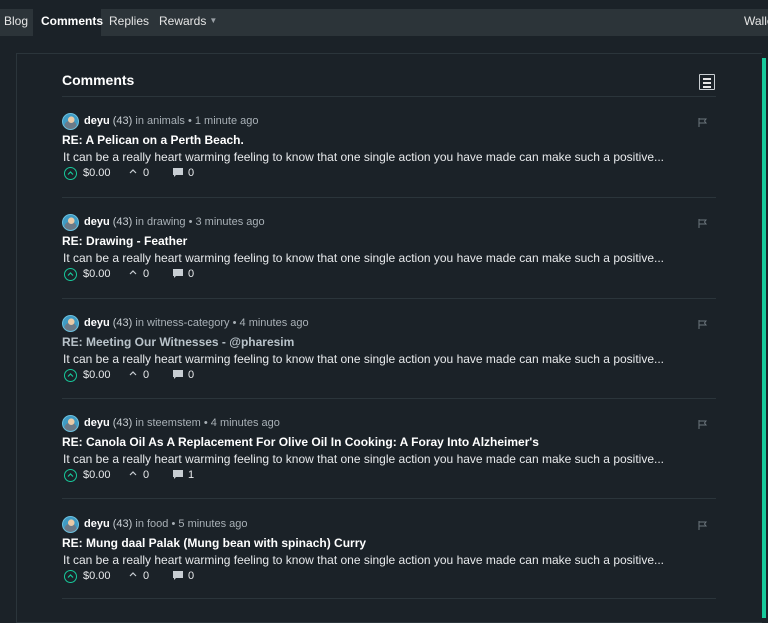 Image resolution: width=768 pixels, height=623 pixels. What do you see at coordinates (230, 222) in the screenshot?
I see `timestamp: 3 minutes ago` at bounding box center [230, 222].